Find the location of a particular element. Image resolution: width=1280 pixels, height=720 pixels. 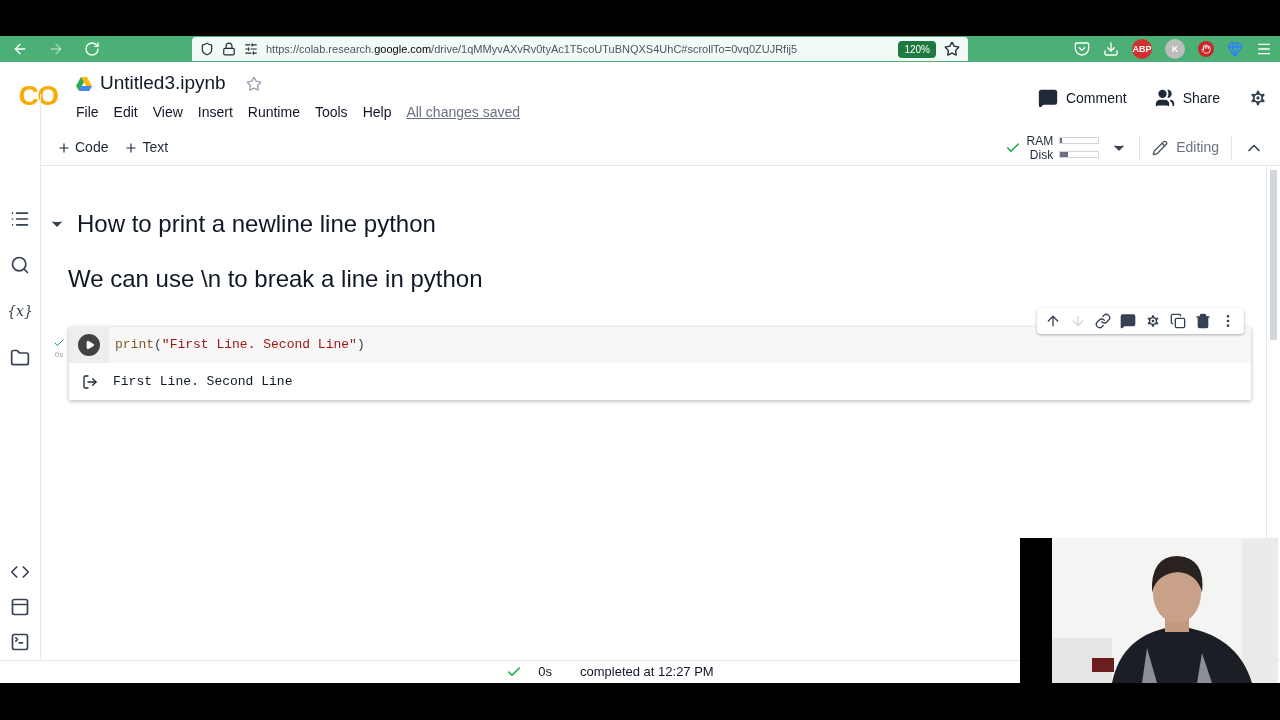

pocket-icon is located at coordinates (1082, 49).